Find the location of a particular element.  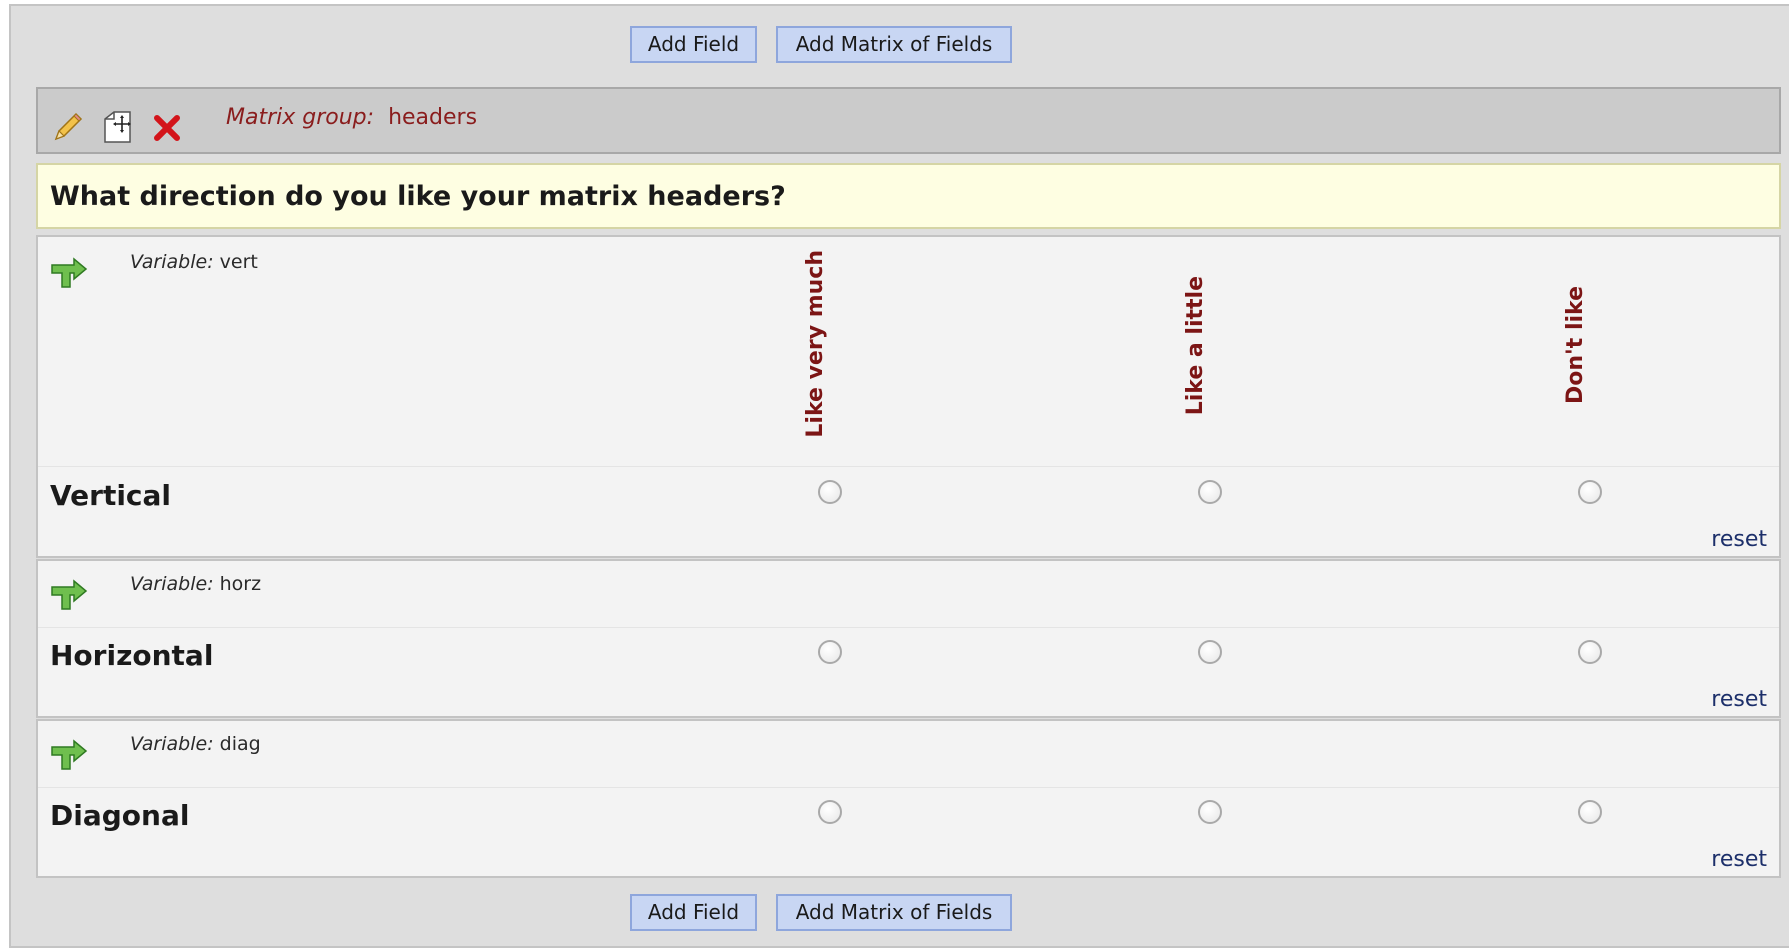

bottom-button-row: Add Field Add Matrix of Fields is located at coordinates (900, 914).